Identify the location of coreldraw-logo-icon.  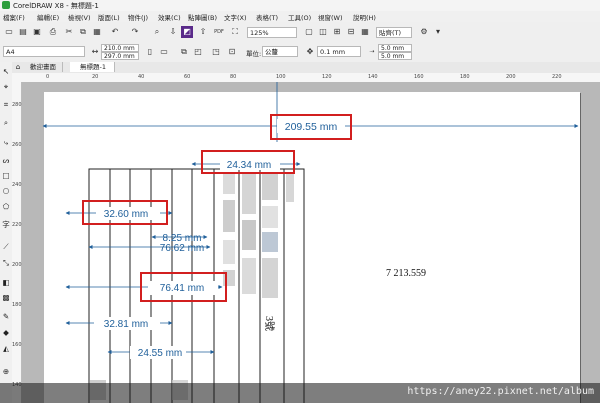
(6, 5).